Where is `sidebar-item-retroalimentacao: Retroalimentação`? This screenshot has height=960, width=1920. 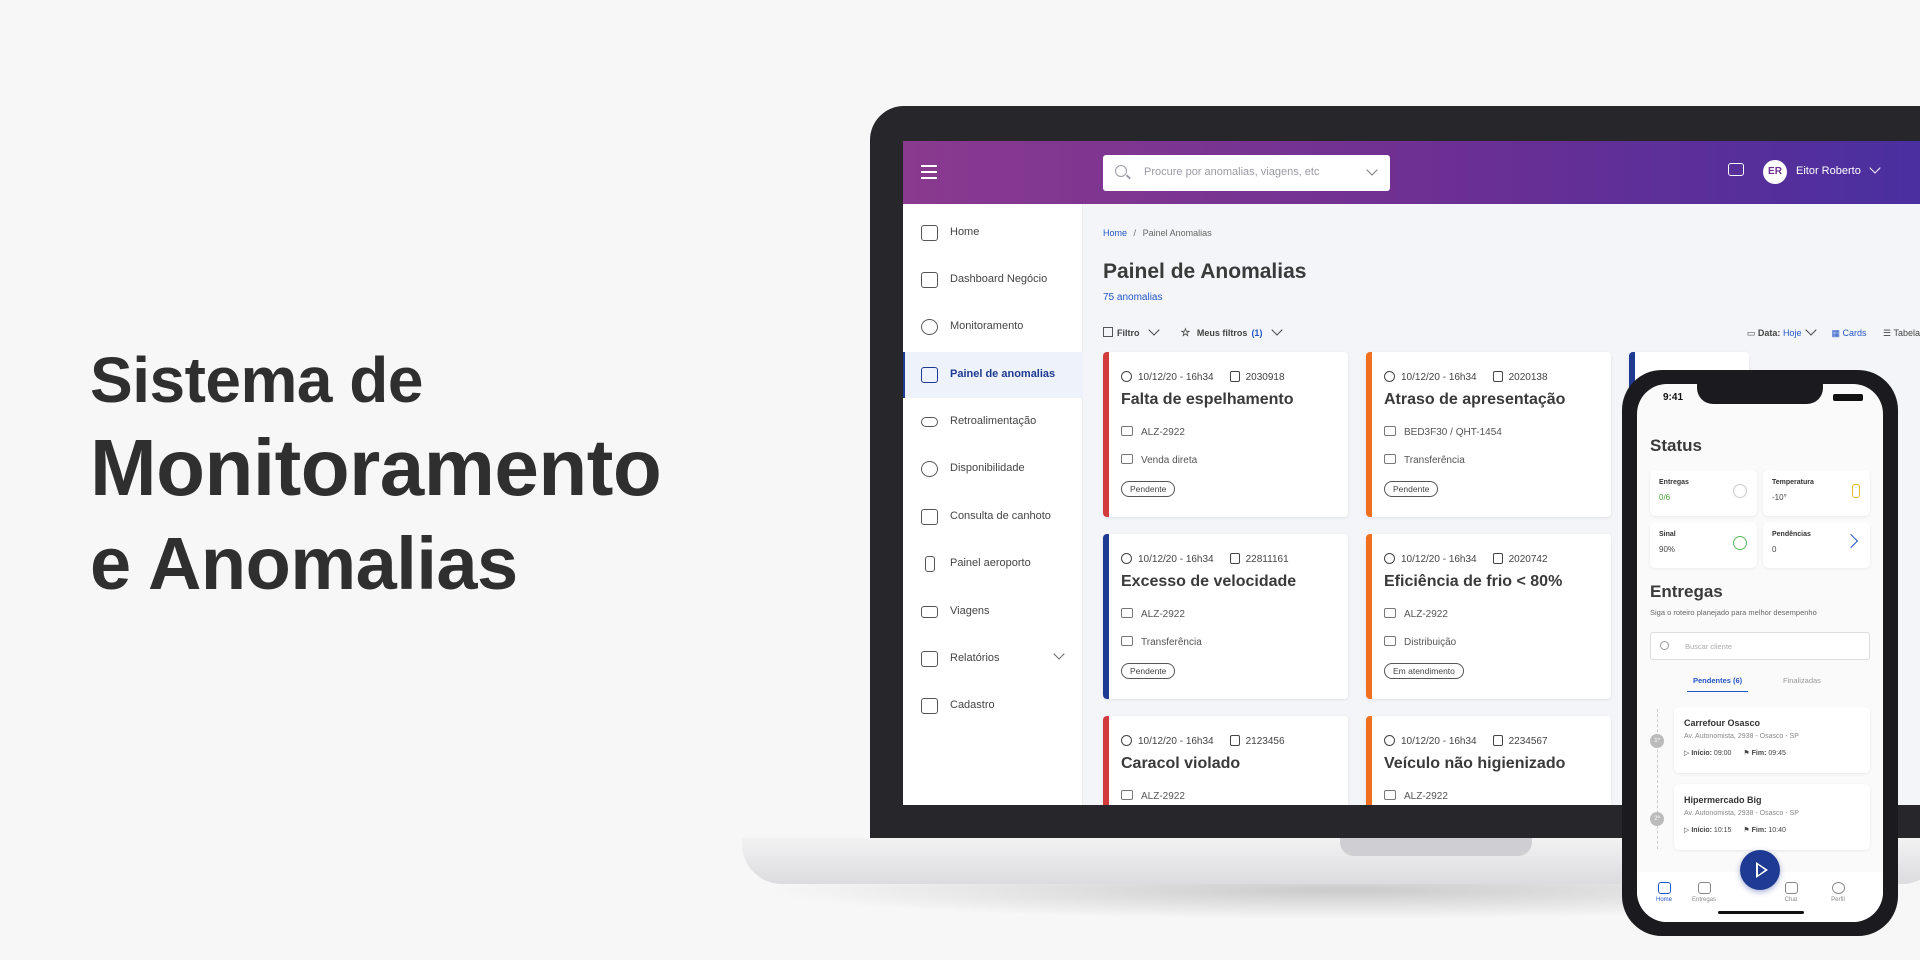
sidebar-item-retroalimentacao: Retroalimentação is located at coordinates (993, 422).